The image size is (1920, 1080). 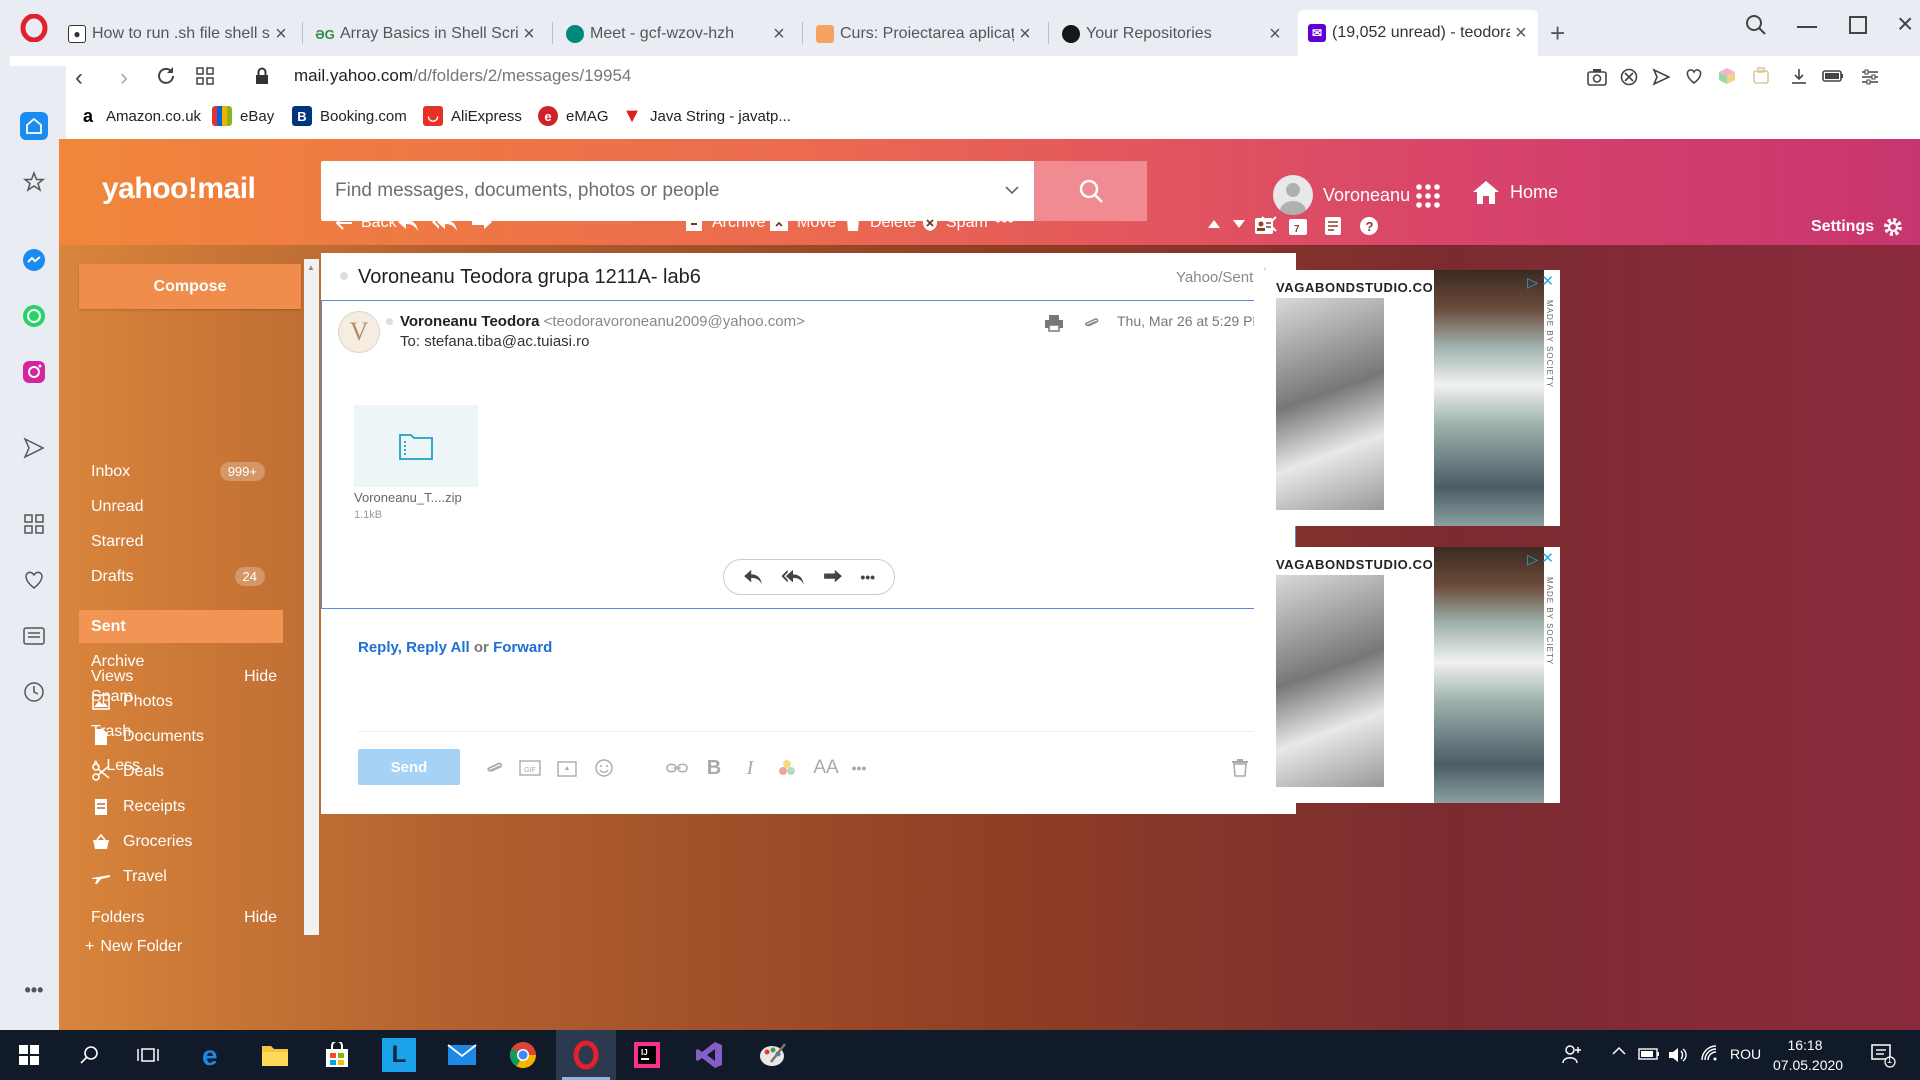 What do you see at coordinates (275, 1055) in the screenshot?
I see `file-explorer-icon` at bounding box center [275, 1055].